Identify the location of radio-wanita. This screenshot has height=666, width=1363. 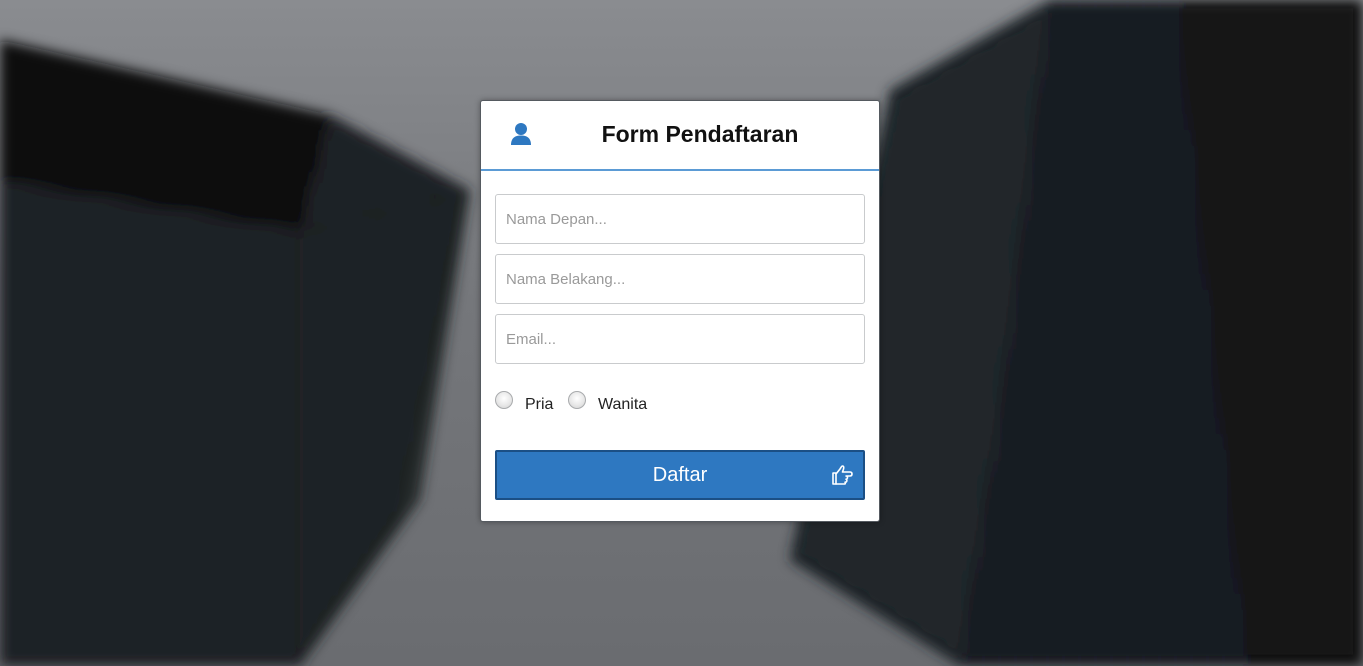
(577, 400).